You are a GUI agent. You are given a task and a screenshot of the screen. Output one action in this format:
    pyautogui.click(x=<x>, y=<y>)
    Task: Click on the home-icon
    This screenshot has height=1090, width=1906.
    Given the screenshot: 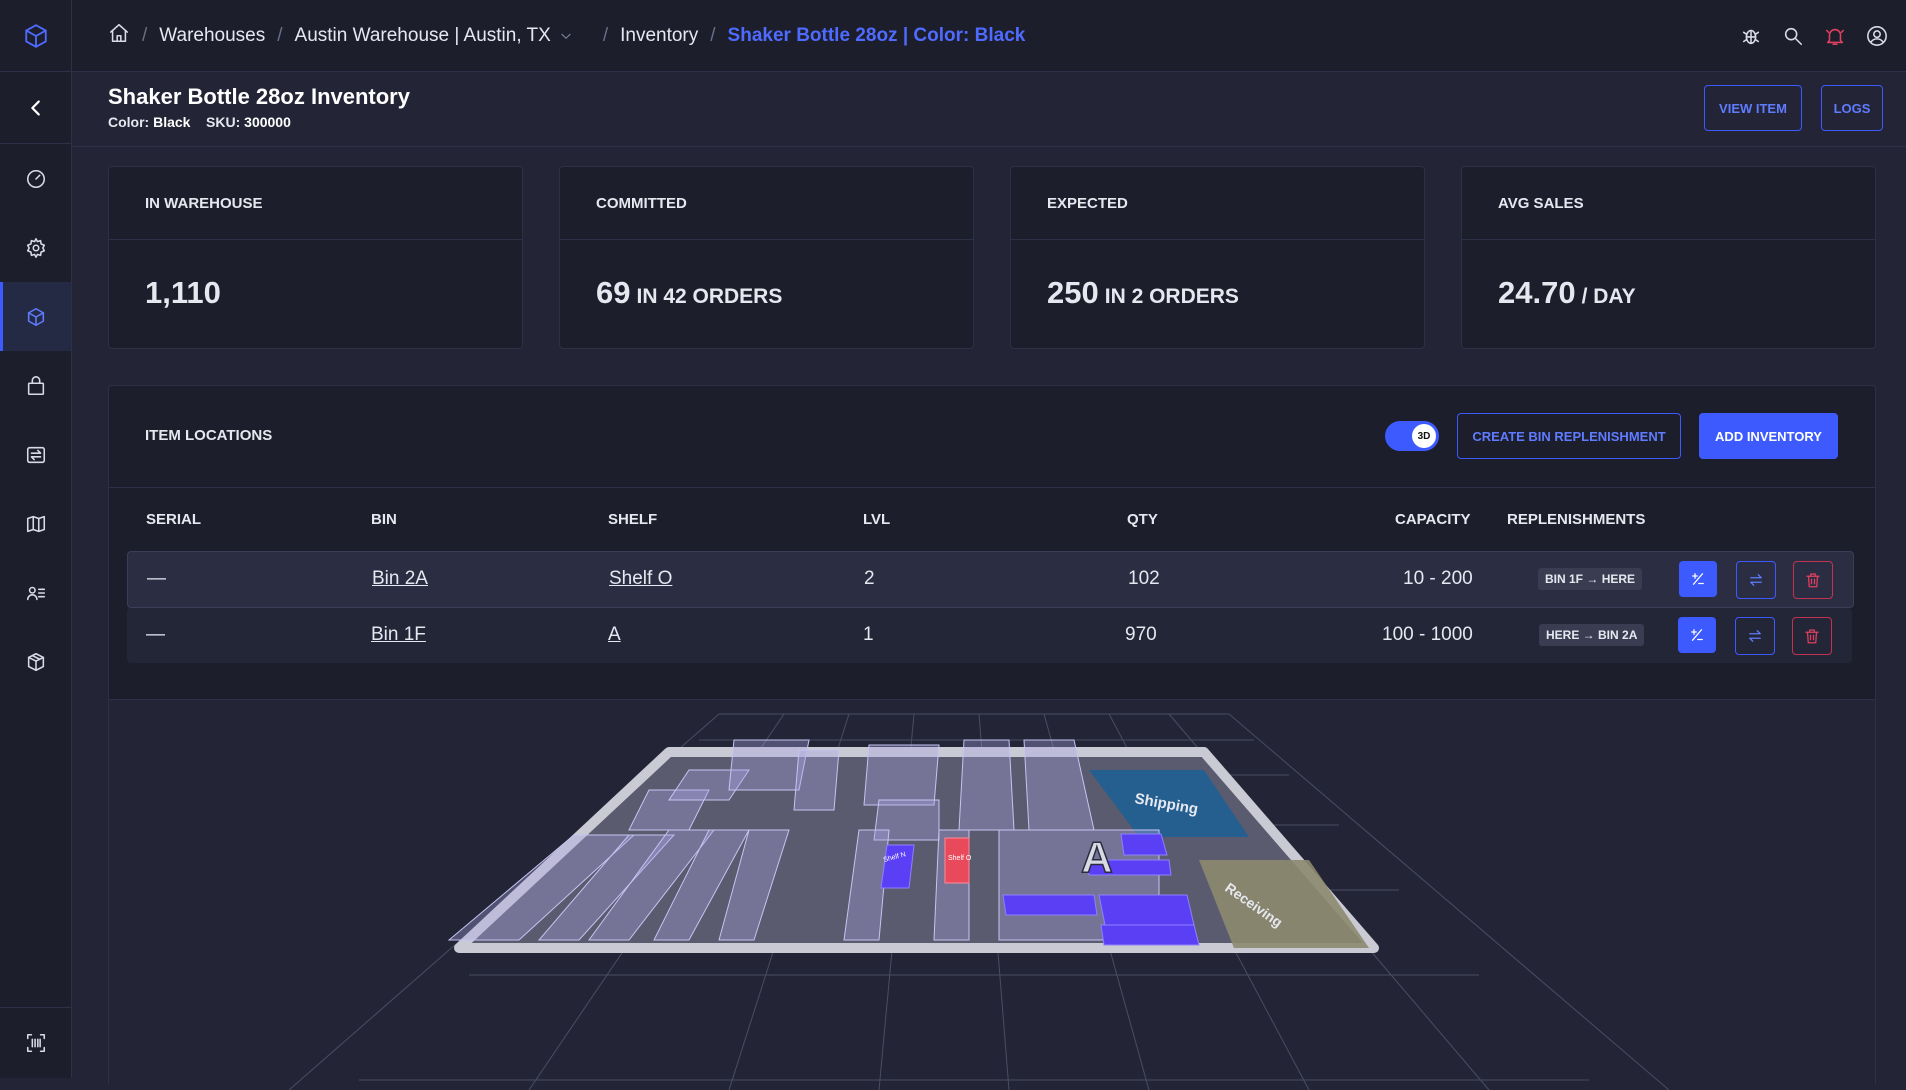 What is the action you would take?
    pyautogui.click(x=119, y=32)
    